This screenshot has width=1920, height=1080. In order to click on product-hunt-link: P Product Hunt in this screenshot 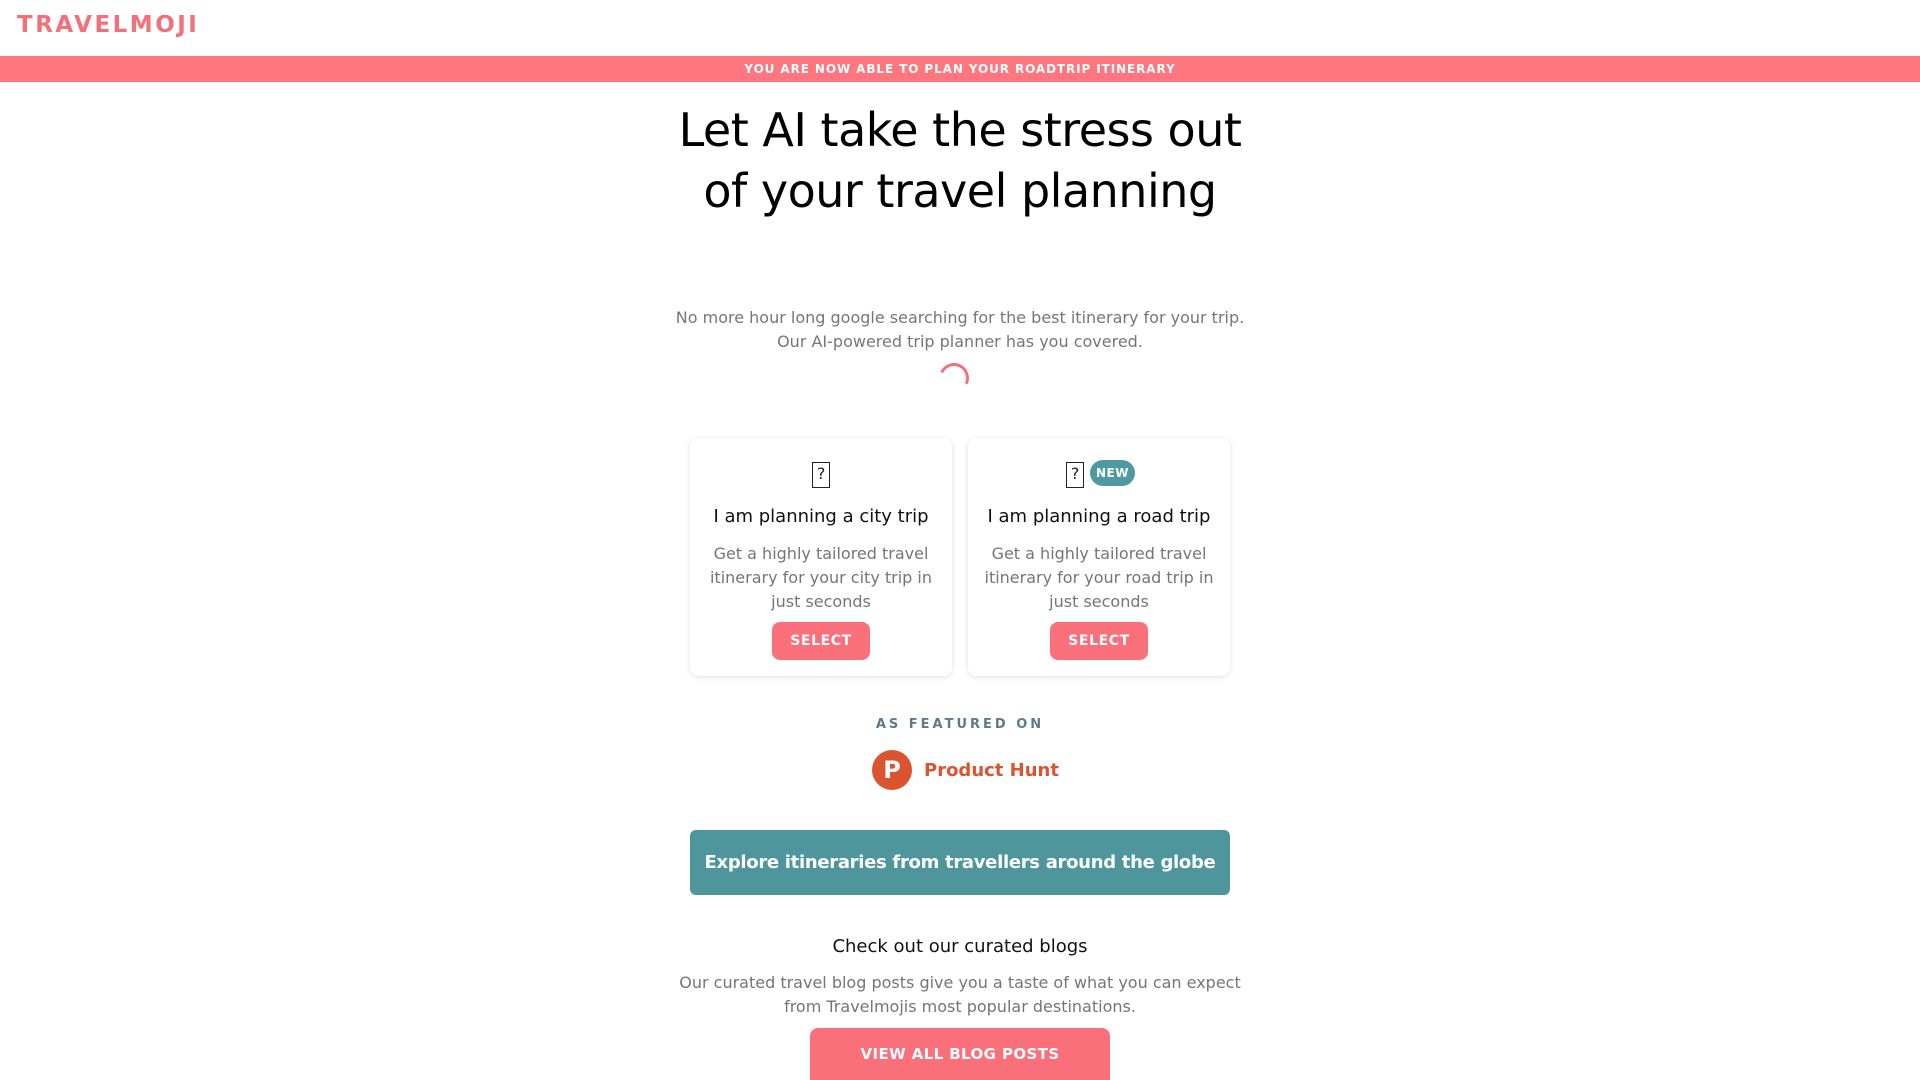, I will do `click(965, 770)`.